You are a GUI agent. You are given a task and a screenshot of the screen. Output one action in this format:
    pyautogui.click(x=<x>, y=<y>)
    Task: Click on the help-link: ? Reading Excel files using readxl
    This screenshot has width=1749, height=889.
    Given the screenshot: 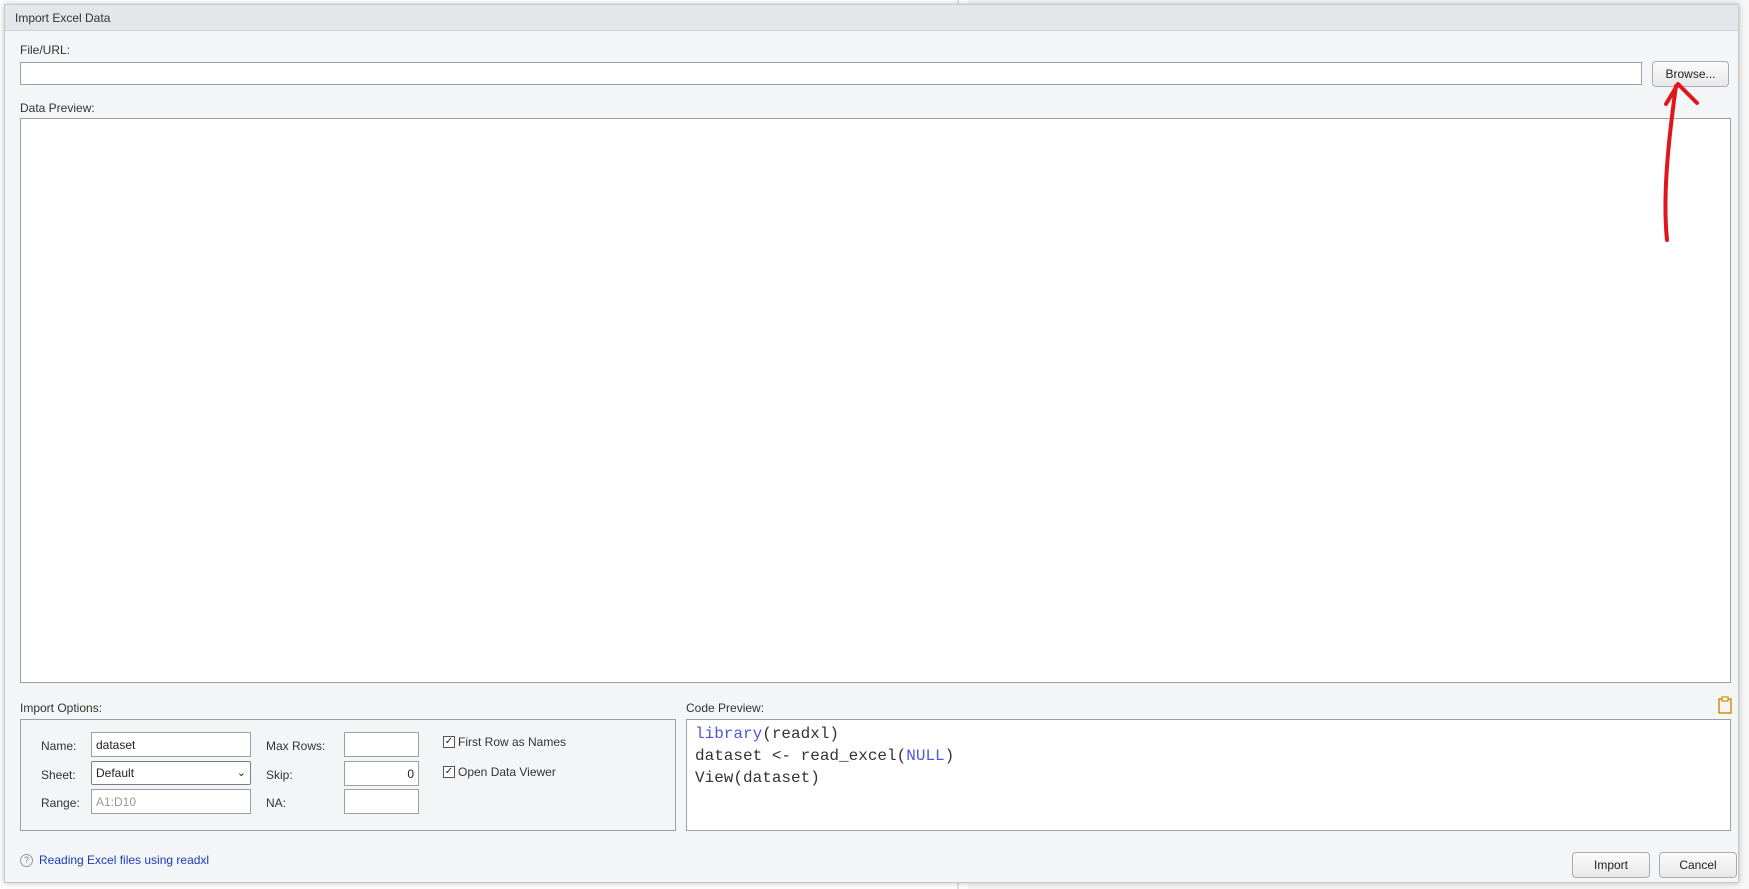 What is the action you would take?
    pyautogui.click(x=114, y=860)
    